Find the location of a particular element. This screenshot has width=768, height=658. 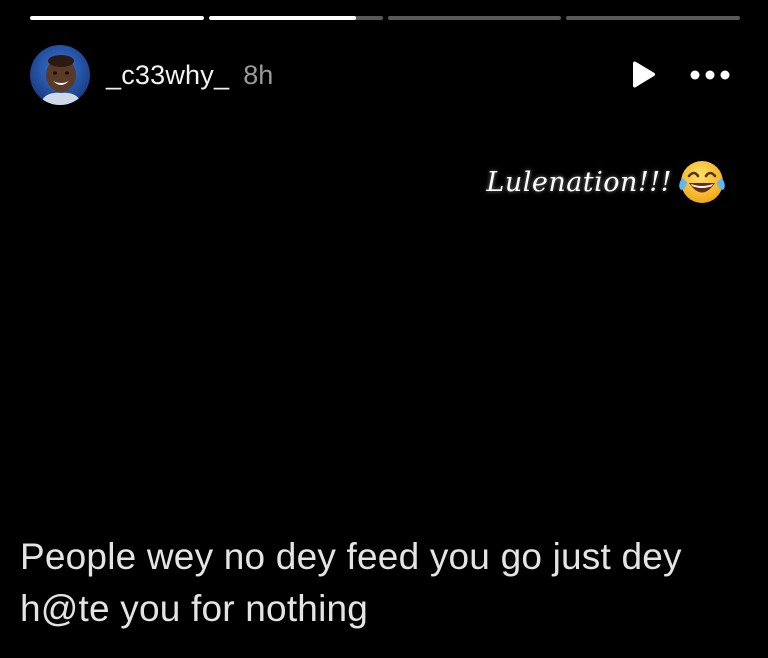

sticker-text: Lulenation!!! is located at coordinates (579, 182).